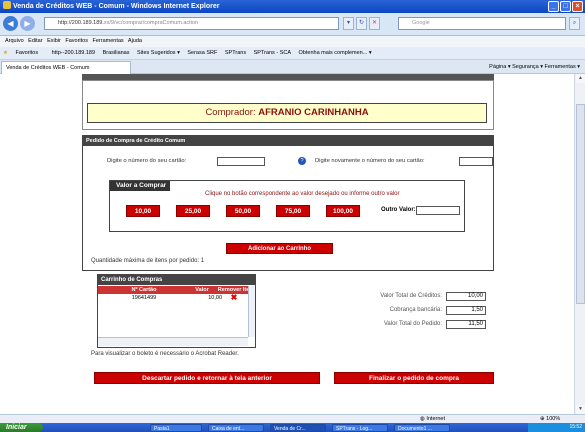  I want to click on card-confirm-input, so click(476, 161).